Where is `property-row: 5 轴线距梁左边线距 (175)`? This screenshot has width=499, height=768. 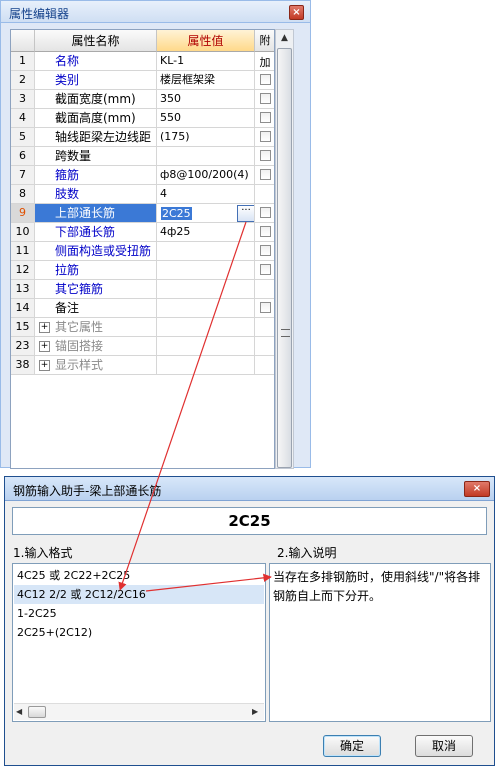 property-row: 5 轴线距梁左边线距 (175) is located at coordinates (142, 137).